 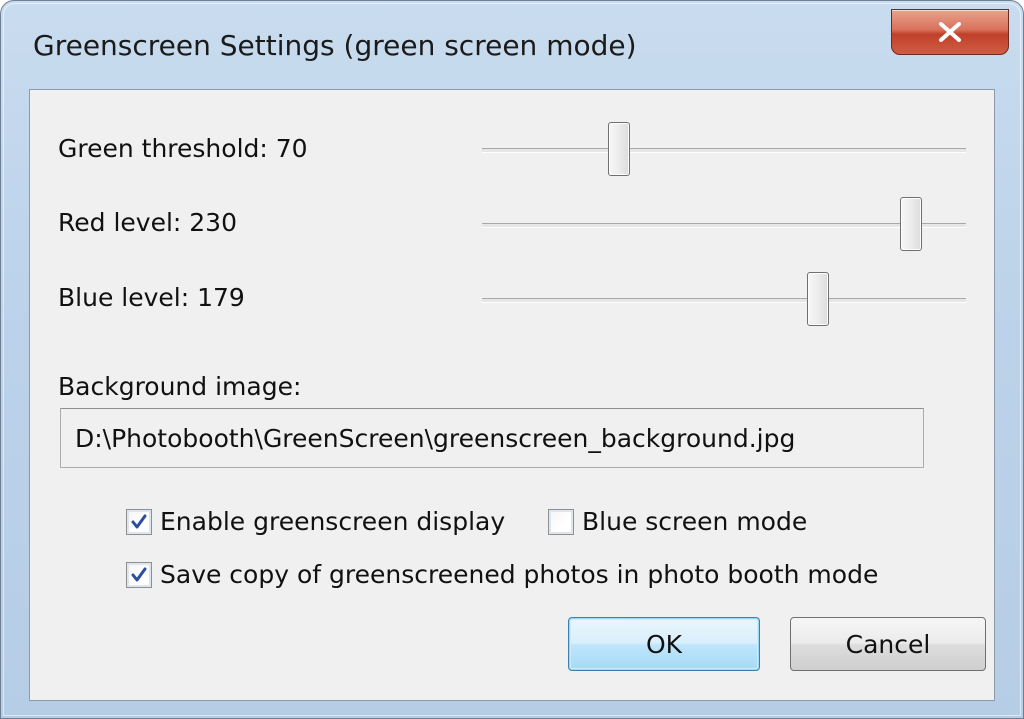 What do you see at coordinates (335, 45) in the screenshot?
I see `window-title: Greenscreen Settings (green screen mode)` at bounding box center [335, 45].